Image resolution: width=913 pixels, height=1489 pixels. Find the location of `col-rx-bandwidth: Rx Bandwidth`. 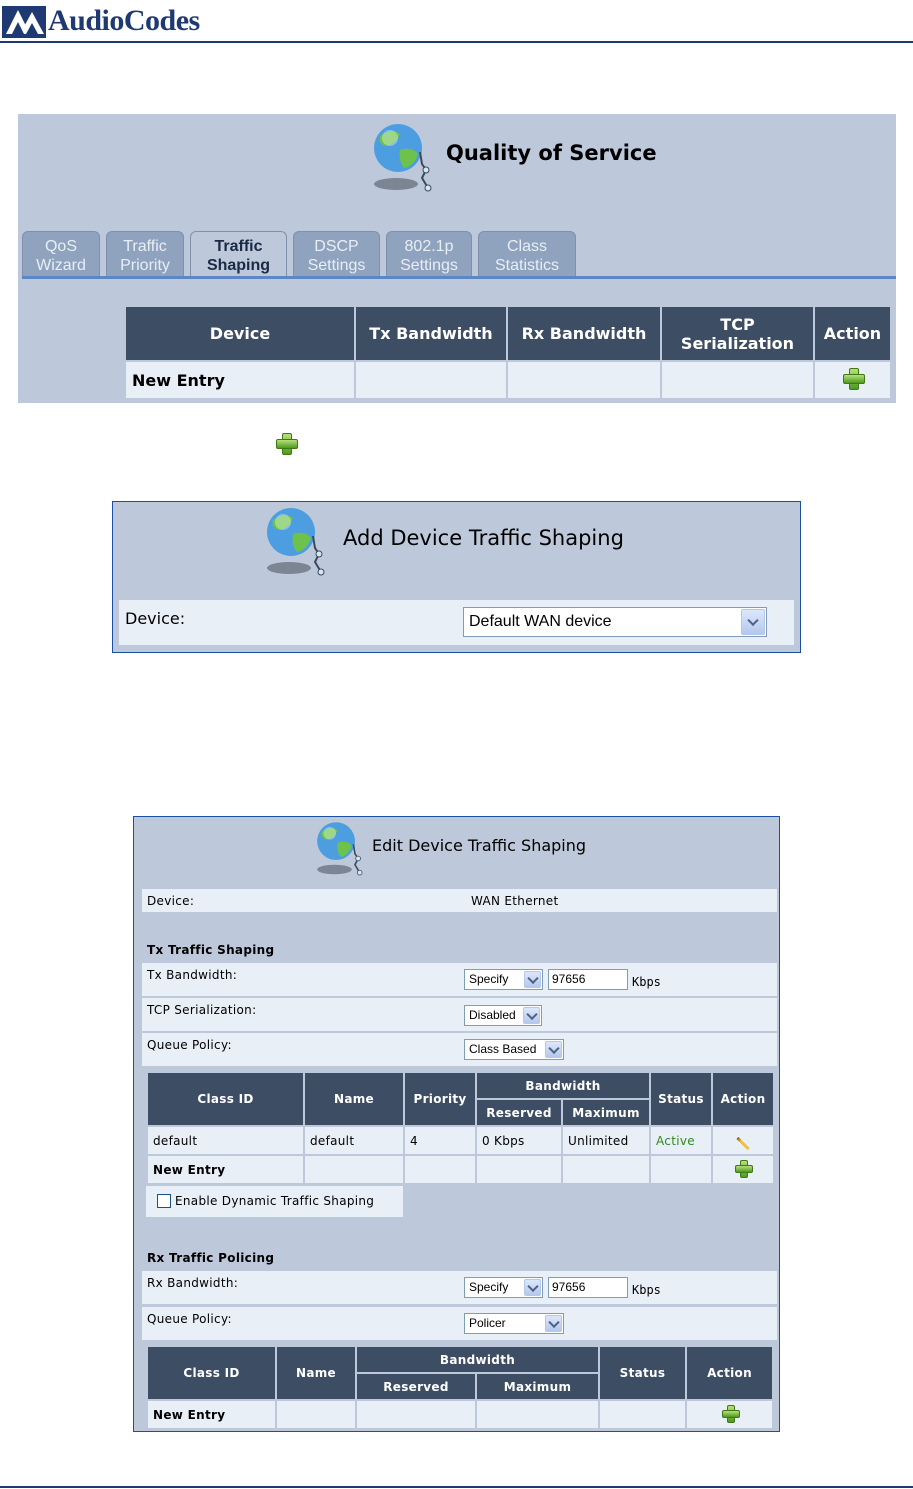

col-rx-bandwidth: Rx Bandwidth is located at coordinates (584, 333).